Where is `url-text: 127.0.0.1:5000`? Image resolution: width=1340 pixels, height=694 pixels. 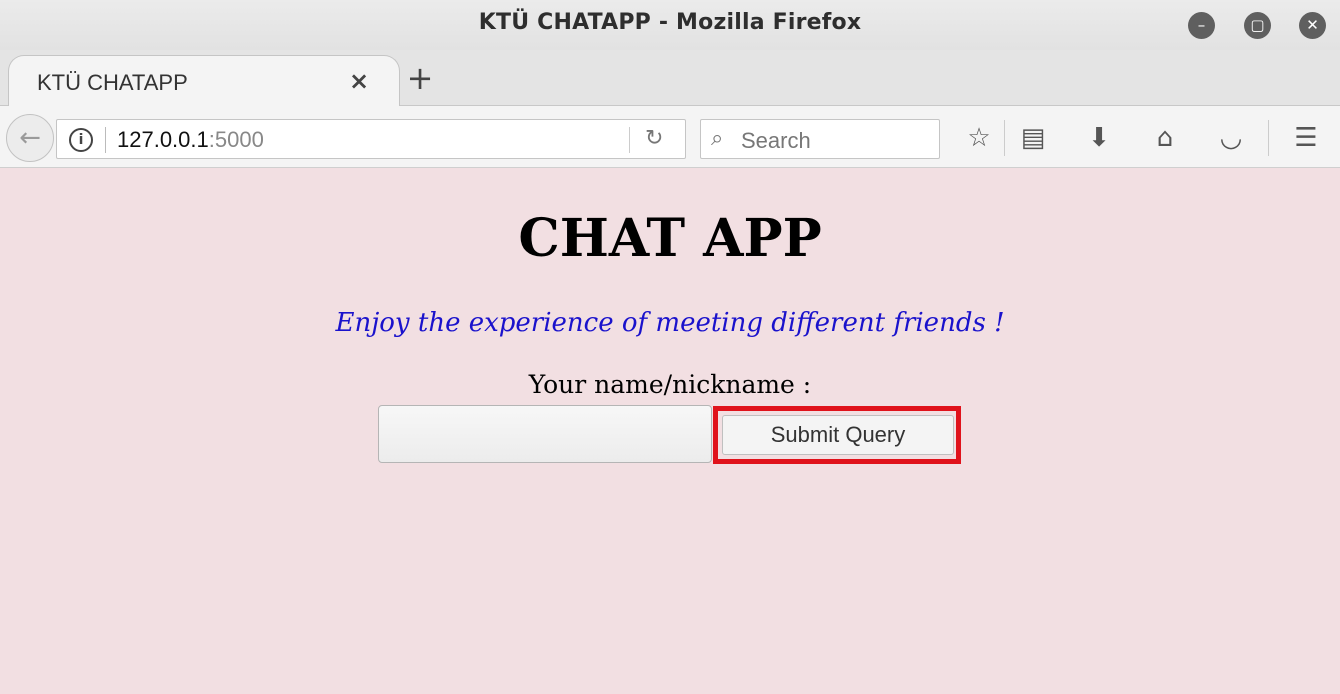
url-text: 127.0.0.1:5000 is located at coordinates (190, 140).